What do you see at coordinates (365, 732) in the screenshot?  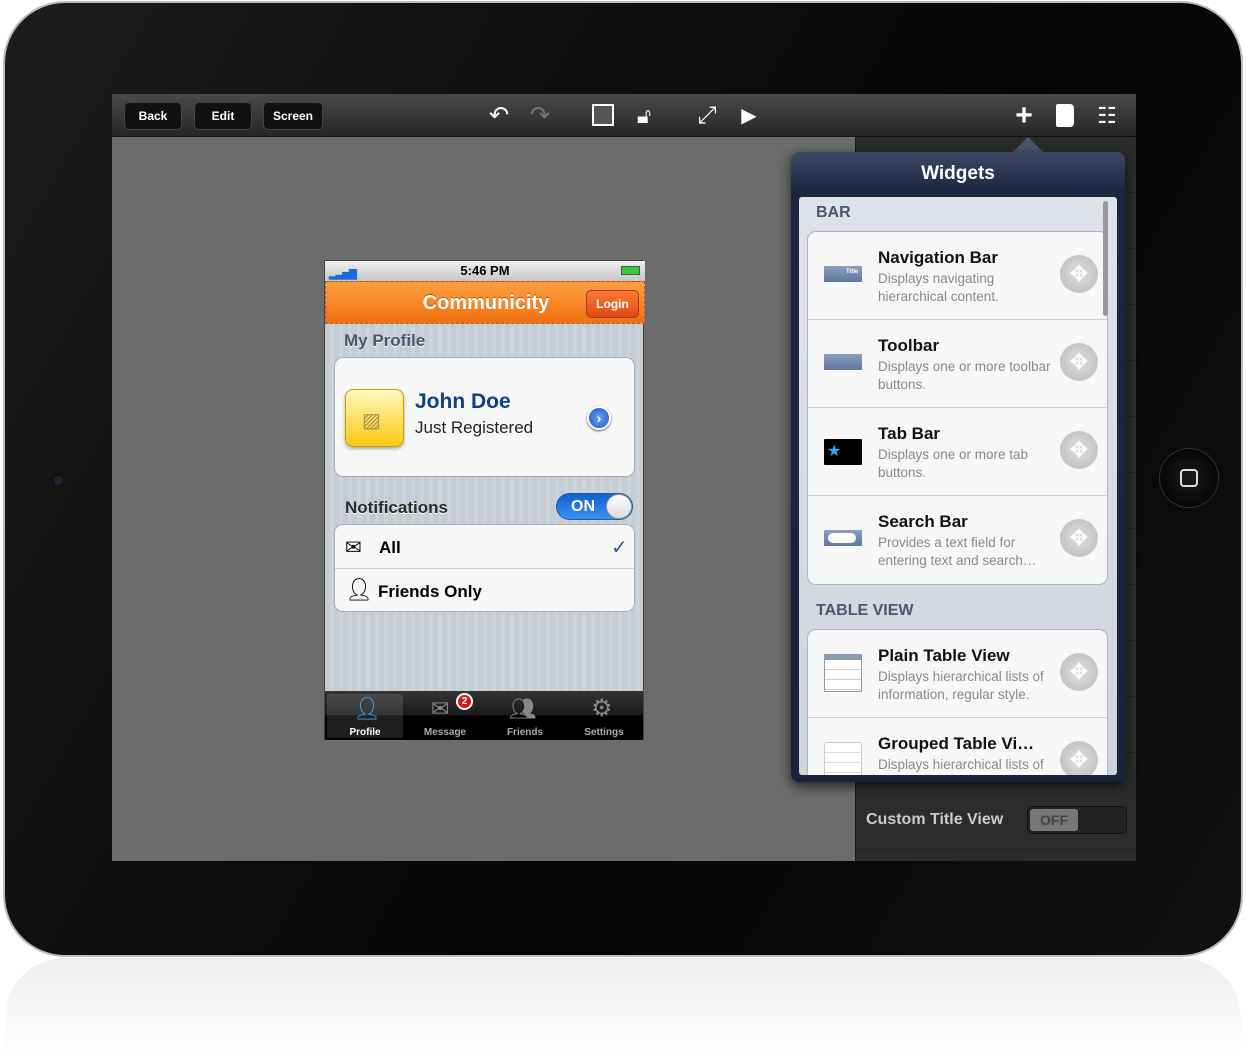 I see `tab-label: Profile` at bounding box center [365, 732].